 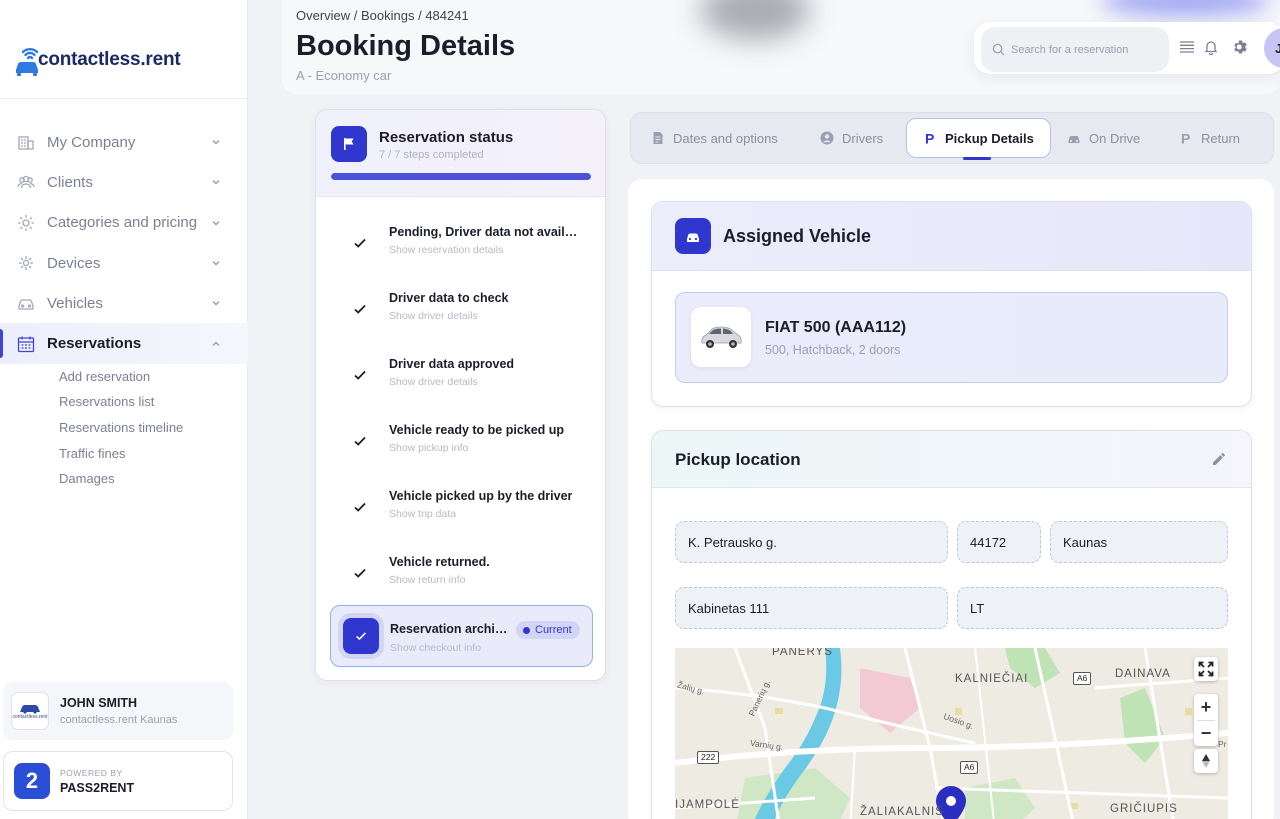 I want to click on zoom-controls: + −, so click(x=1206, y=720).